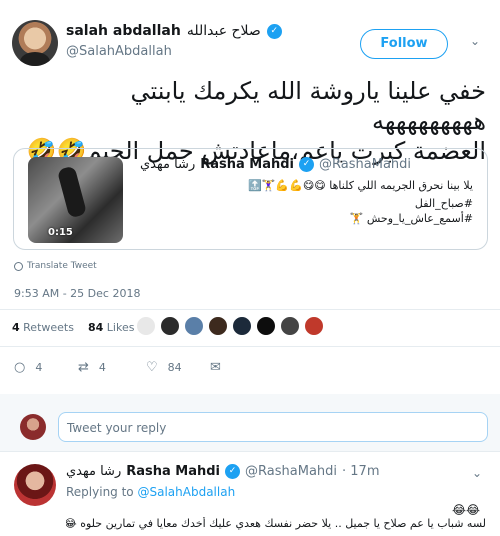 This screenshot has height=536, width=500. Describe the element at coordinates (46, 367) in the screenshot. I see `reply-action: ○ 4` at that location.